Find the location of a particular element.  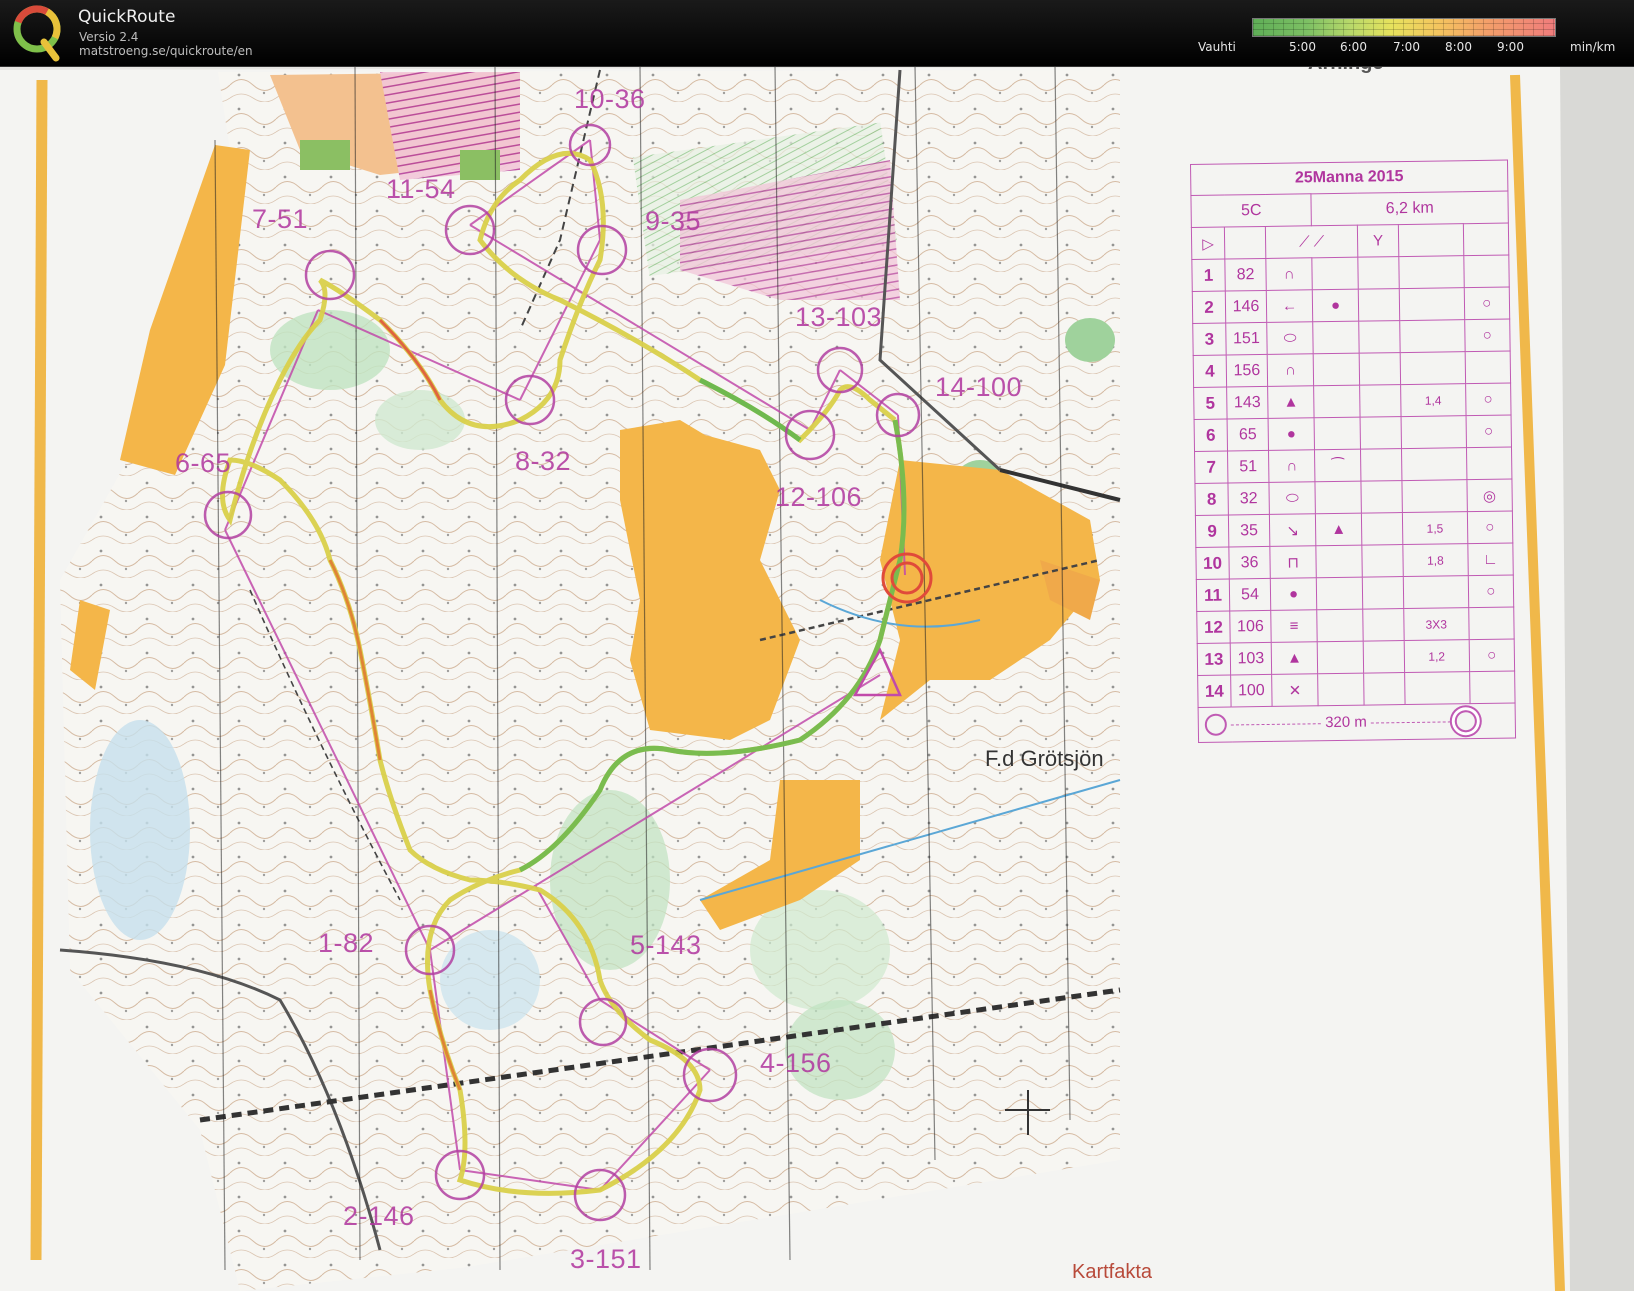

app-url-link: matstroeng.se/quickroute/en is located at coordinates (166, 51).